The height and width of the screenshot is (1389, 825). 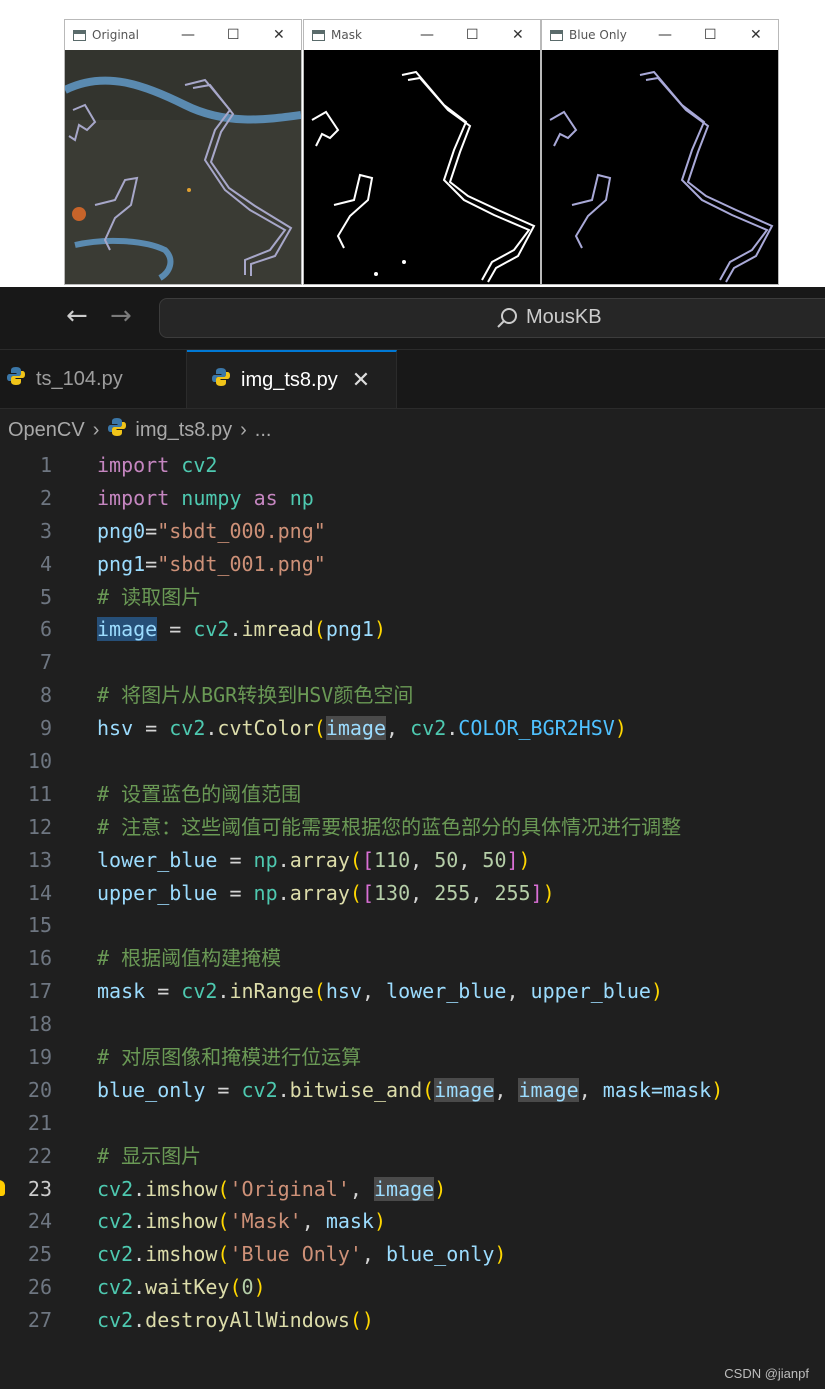 I want to click on line-number: 24, so click(x=39, y=1221).